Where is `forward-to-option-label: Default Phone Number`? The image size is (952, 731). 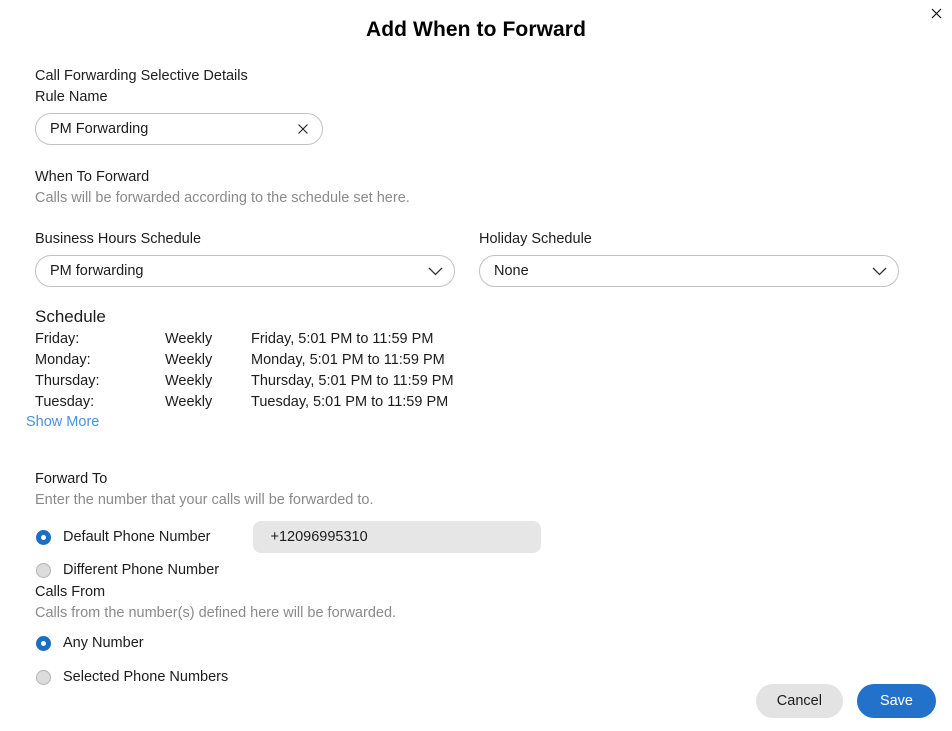
forward-to-option-label: Default Phone Number is located at coordinates (137, 537).